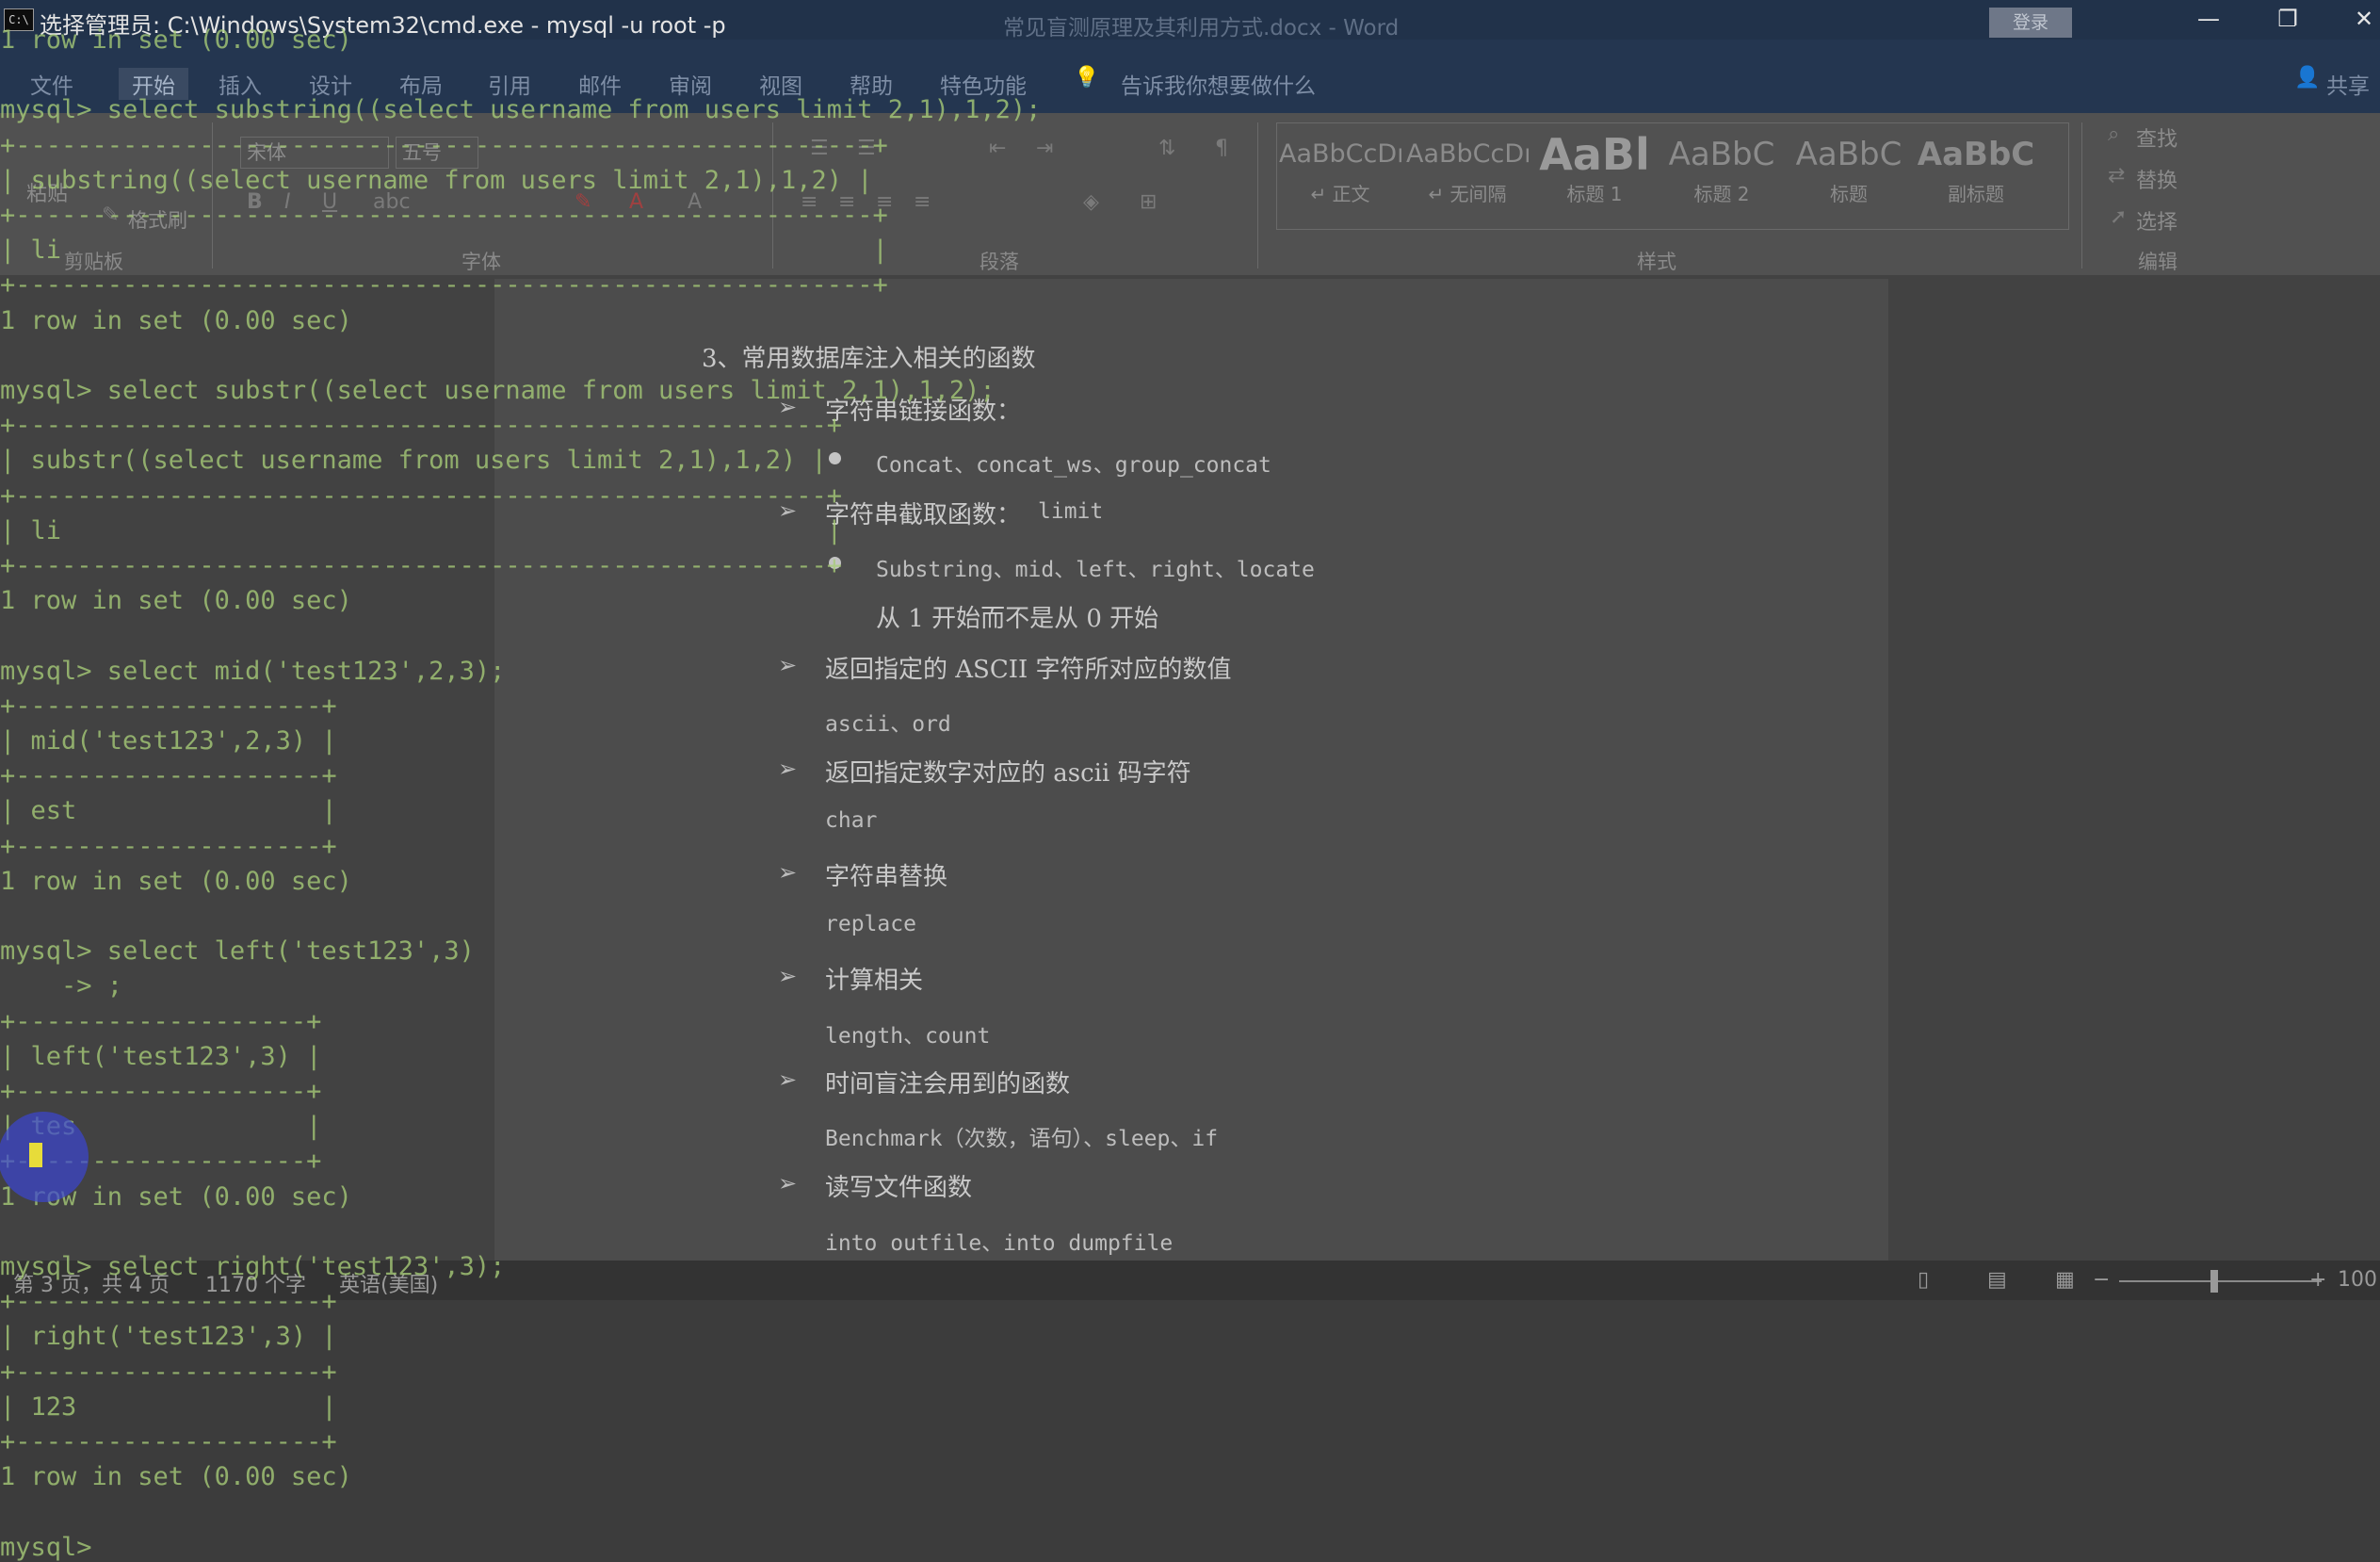 The image size is (2380, 1562). What do you see at coordinates (168, 1337) in the screenshot?
I see `terminal-line: | right('test123',3) |` at bounding box center [168, 1337].